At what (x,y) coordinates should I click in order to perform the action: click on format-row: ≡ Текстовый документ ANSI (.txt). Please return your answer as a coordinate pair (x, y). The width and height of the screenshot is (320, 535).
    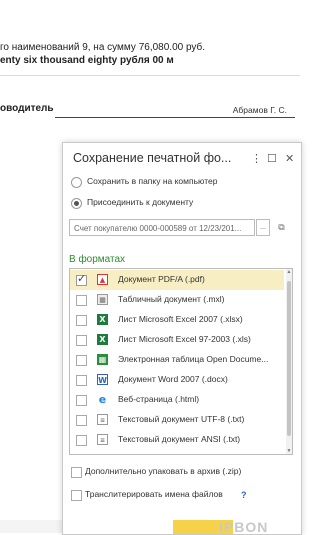
    Looking at the image, I should click on (177, 440).